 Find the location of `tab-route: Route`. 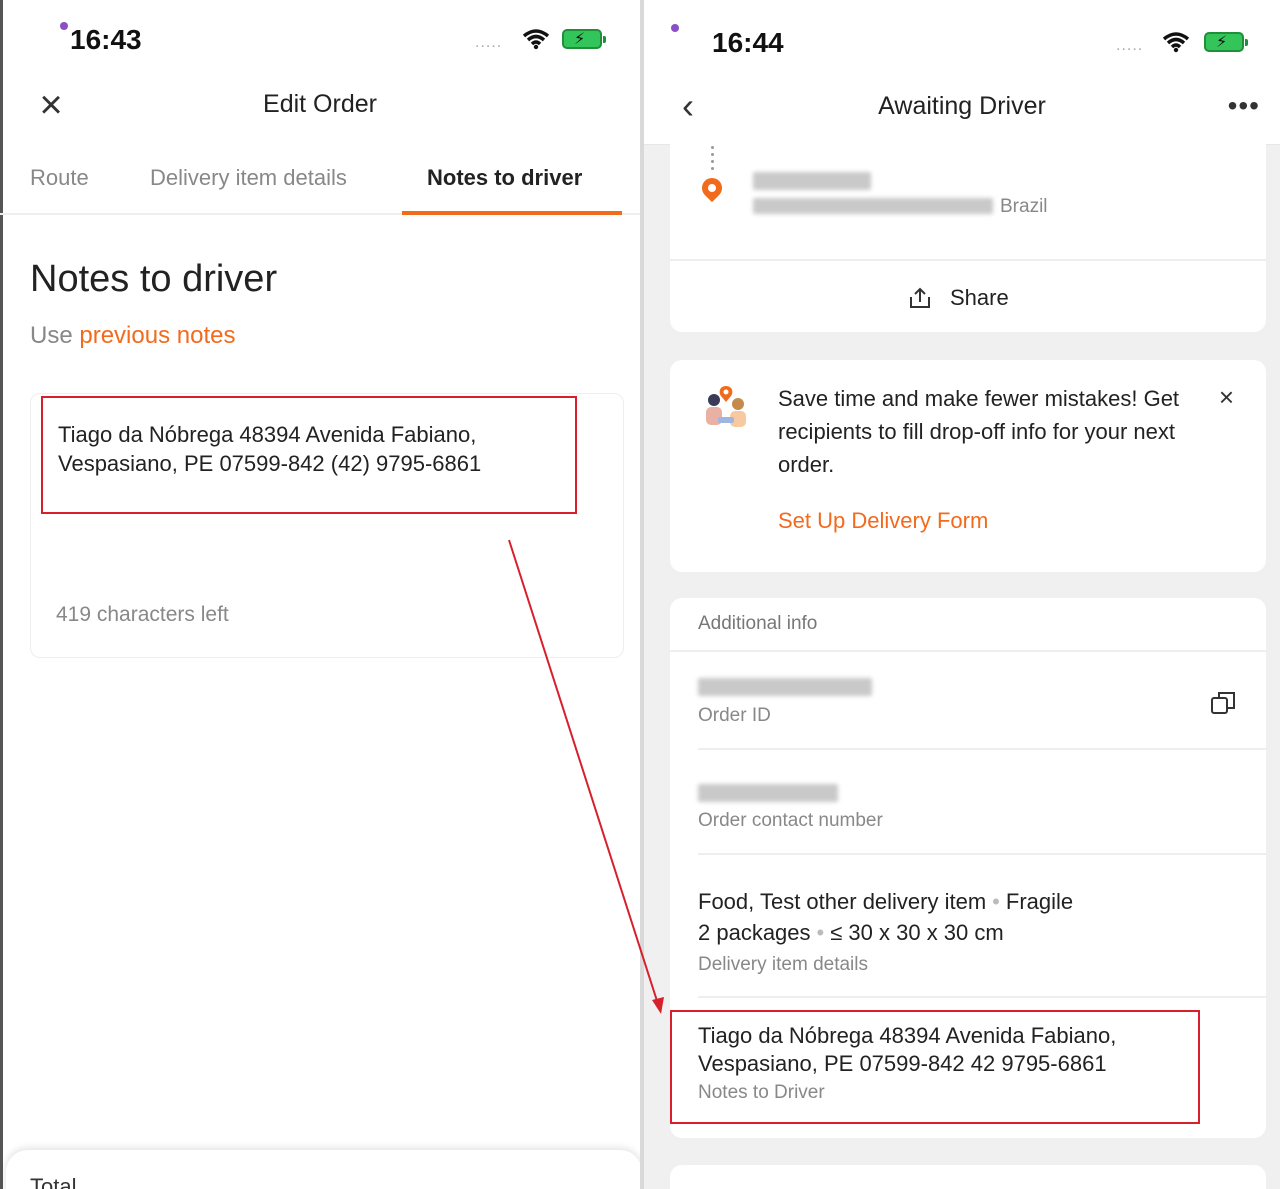

tab-route: Route is located at coordinates (59, 178).